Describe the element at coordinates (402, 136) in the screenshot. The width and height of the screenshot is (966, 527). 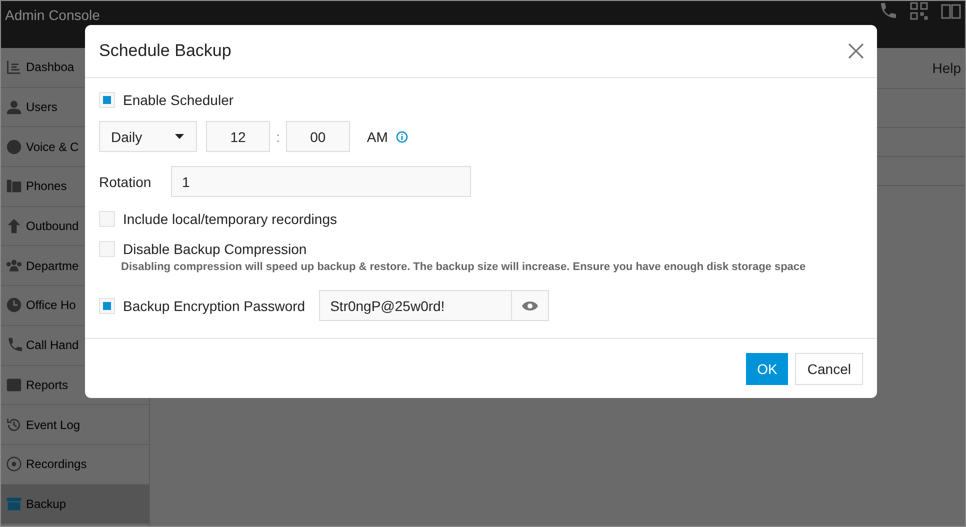
I see `info-icon` at that location.